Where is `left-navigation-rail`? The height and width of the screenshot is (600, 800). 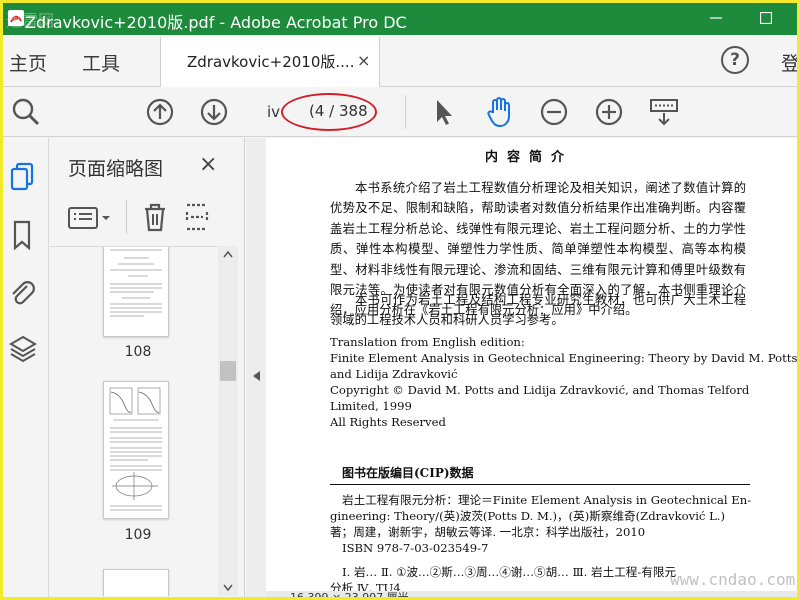
left-navigation-rail is located at coordinates (26, 367).